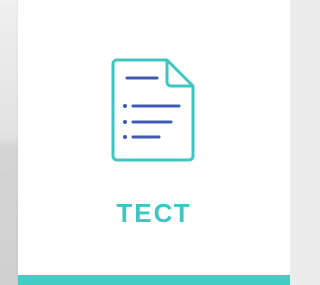 The image size is (320, 285). What do you see at coordinates (9, 142) in the screenshot?
I see `left-edge-shadow` at bounding box center [9, 142].